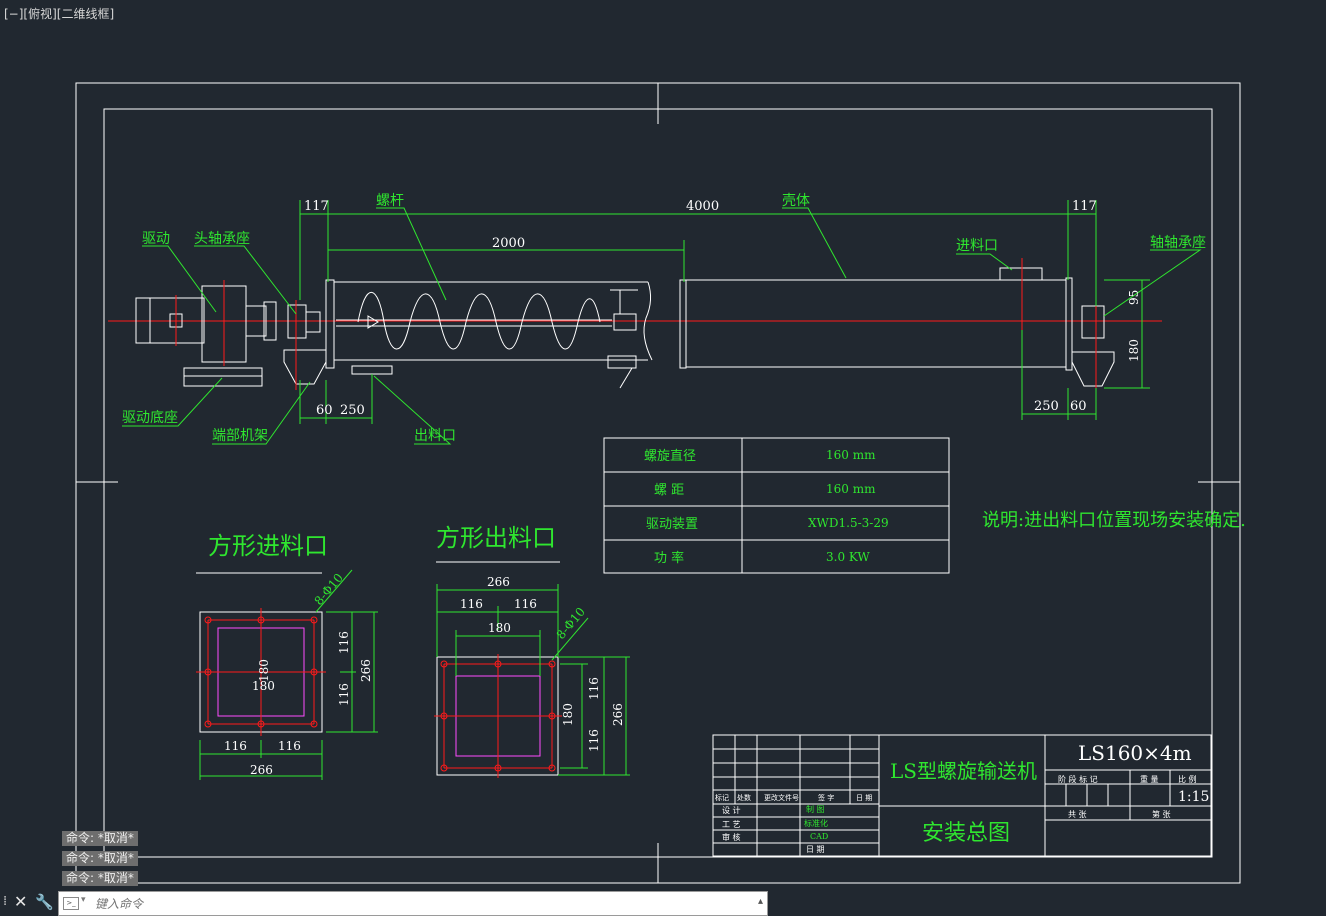 The height and width of the screenshot is (916, 1326). I want to click on title-block-name: LS型螺旋输送机, so click(963, 771).